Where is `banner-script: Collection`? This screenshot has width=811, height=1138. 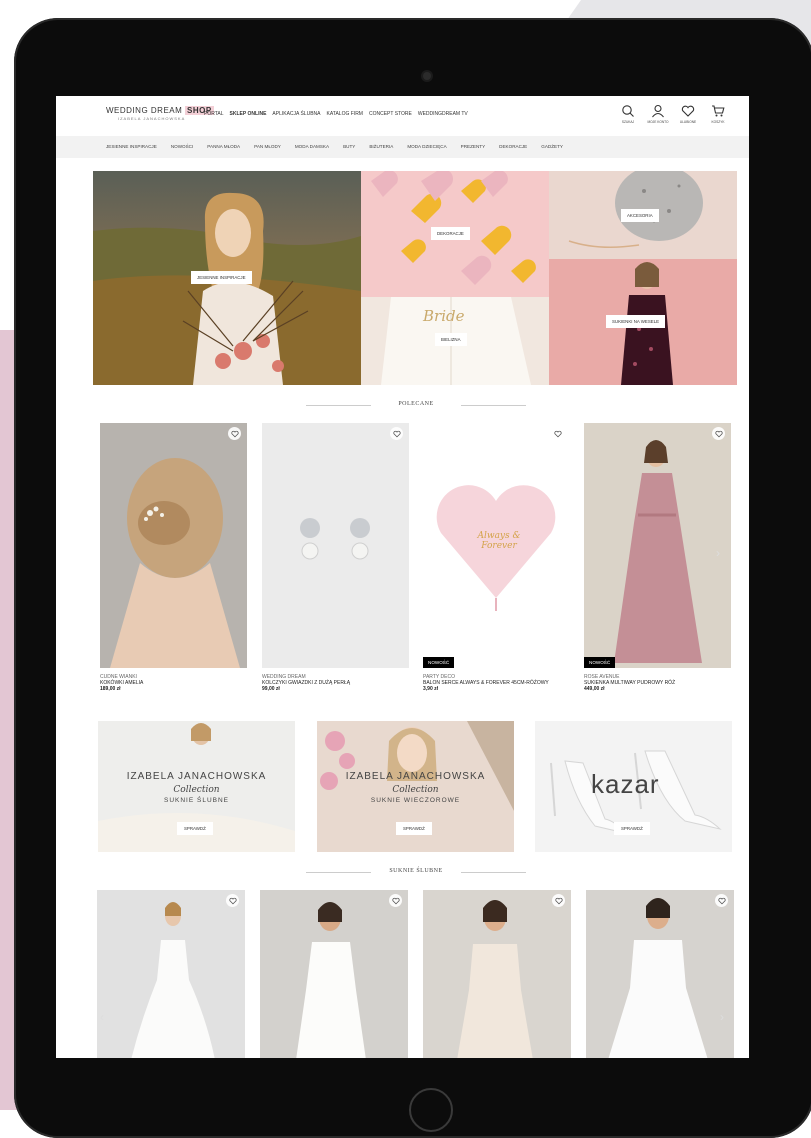
banner-script: Collection is located at coordinates (415, 790).